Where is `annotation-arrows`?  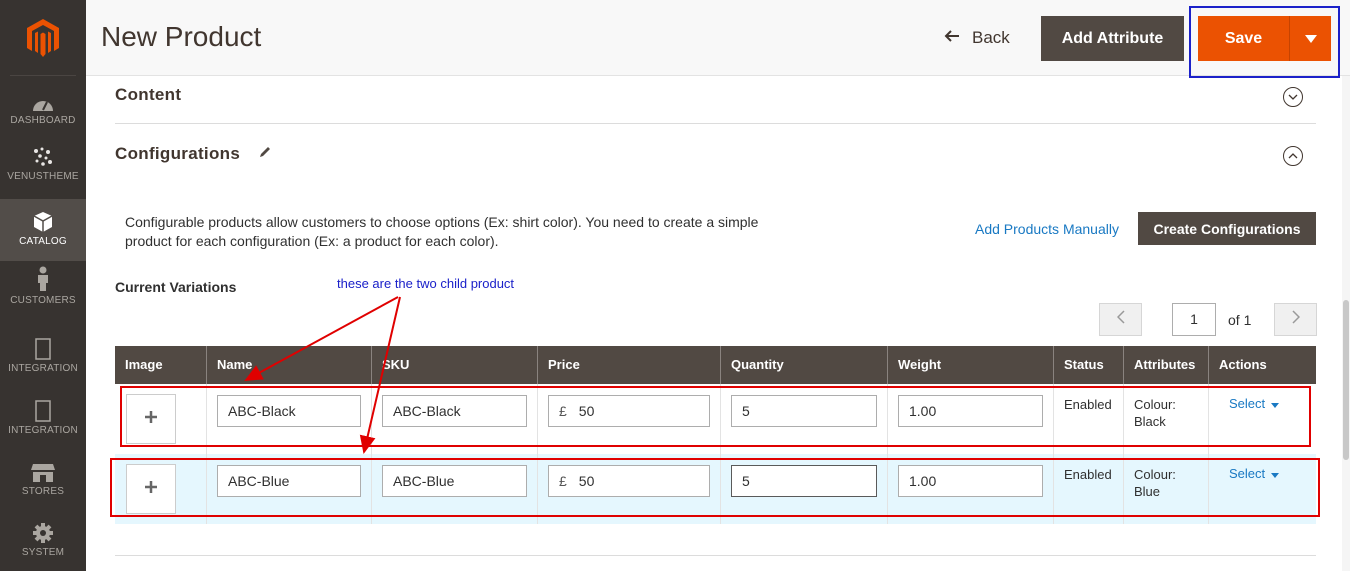 annotation-arrows is located at coordinates (322, 375).